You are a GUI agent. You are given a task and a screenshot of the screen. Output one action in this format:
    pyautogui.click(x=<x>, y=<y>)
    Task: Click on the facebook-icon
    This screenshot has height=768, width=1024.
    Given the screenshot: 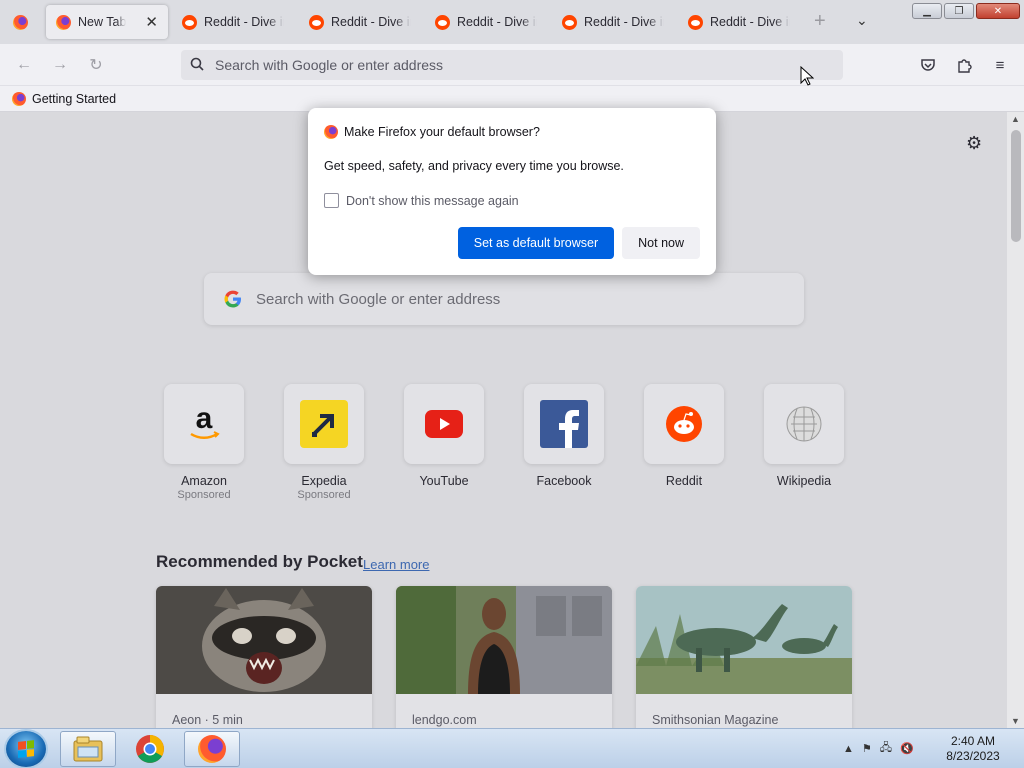 What is the action you would take?
    pyautogui.click(x=564, y=424)
    